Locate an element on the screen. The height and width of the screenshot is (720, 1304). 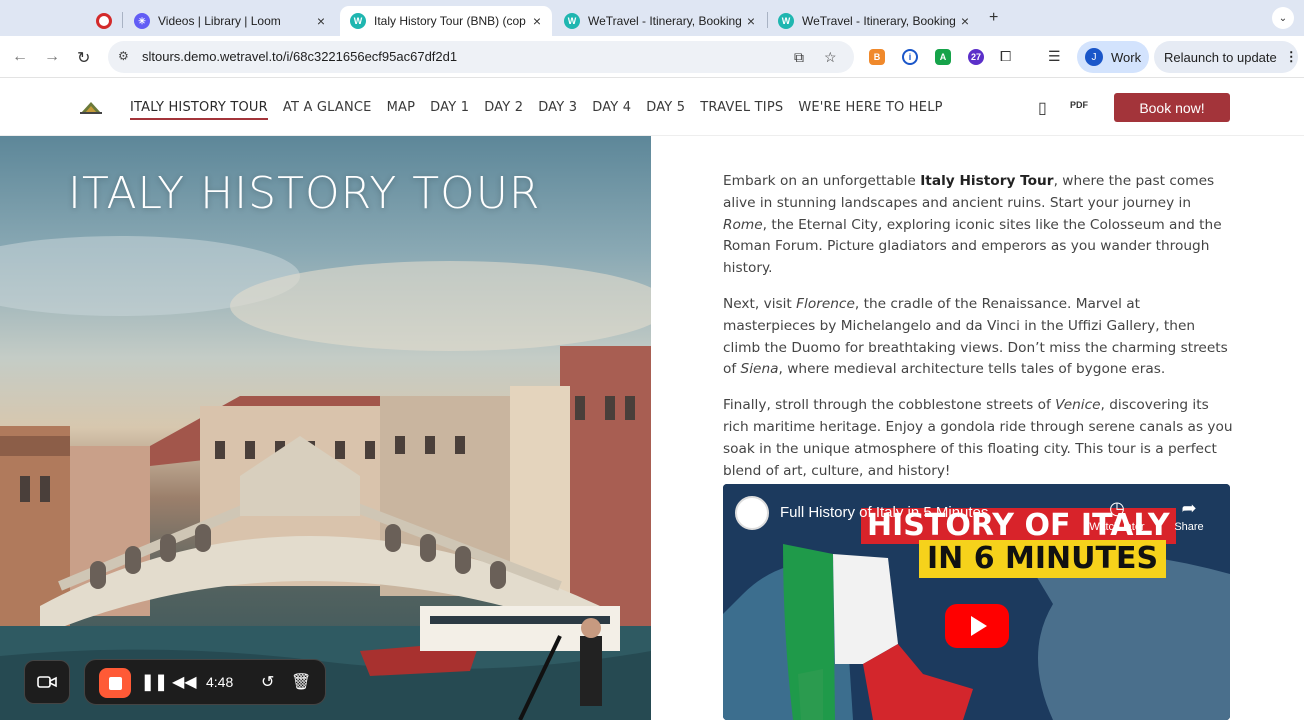
new-tab-icon: + is located at coordinates (993, 18).